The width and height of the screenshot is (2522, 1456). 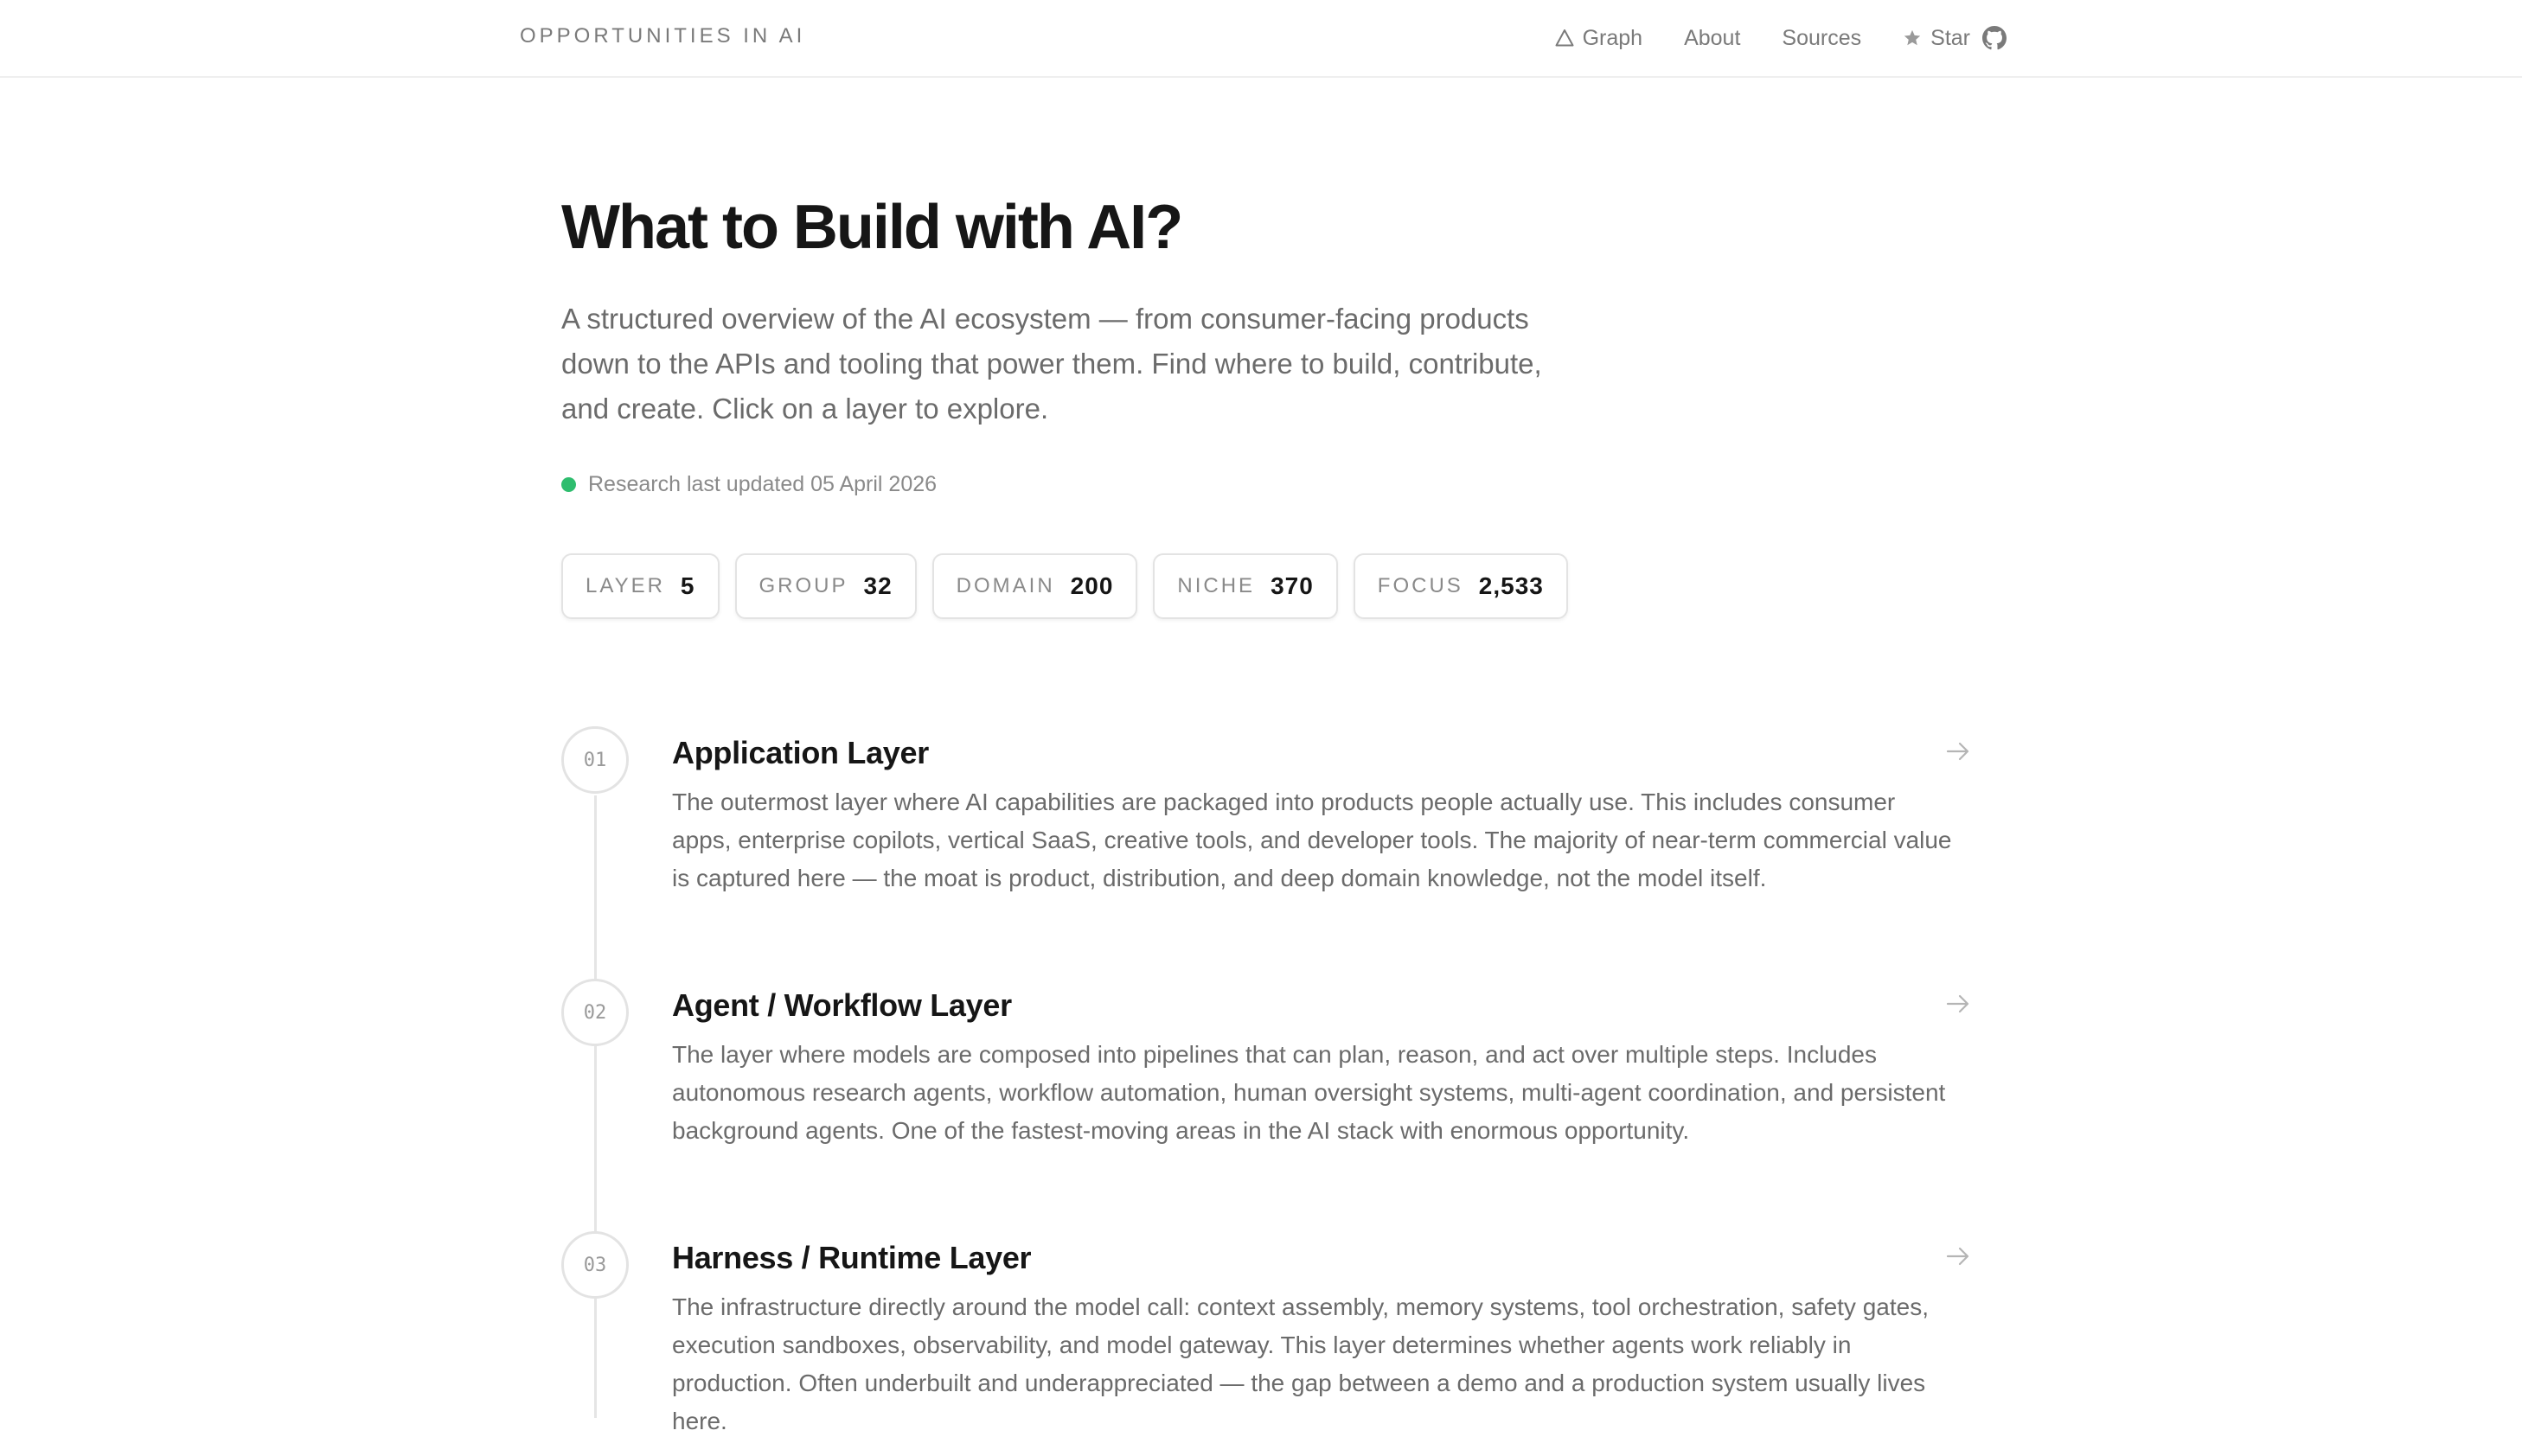 What do you see at coordinates (852, 1257) in the screenshot?
I see `layer-title: Harness / Runtime Layer` at bounding box center [852, 1257].